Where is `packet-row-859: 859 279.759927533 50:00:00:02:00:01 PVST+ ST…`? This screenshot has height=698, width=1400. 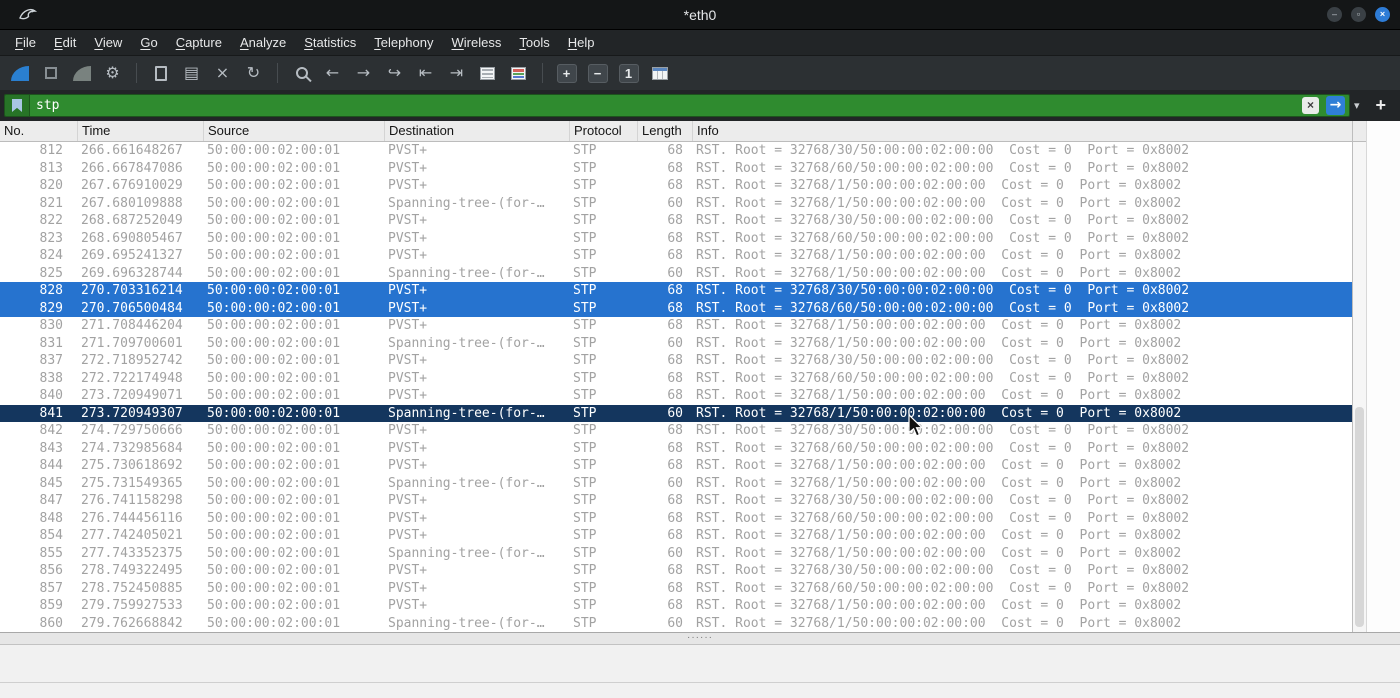
packet-row-859: 859 279.759927533 50:00:00:02:00:01 PVST+ ST… is located at coordinates (676, 606).